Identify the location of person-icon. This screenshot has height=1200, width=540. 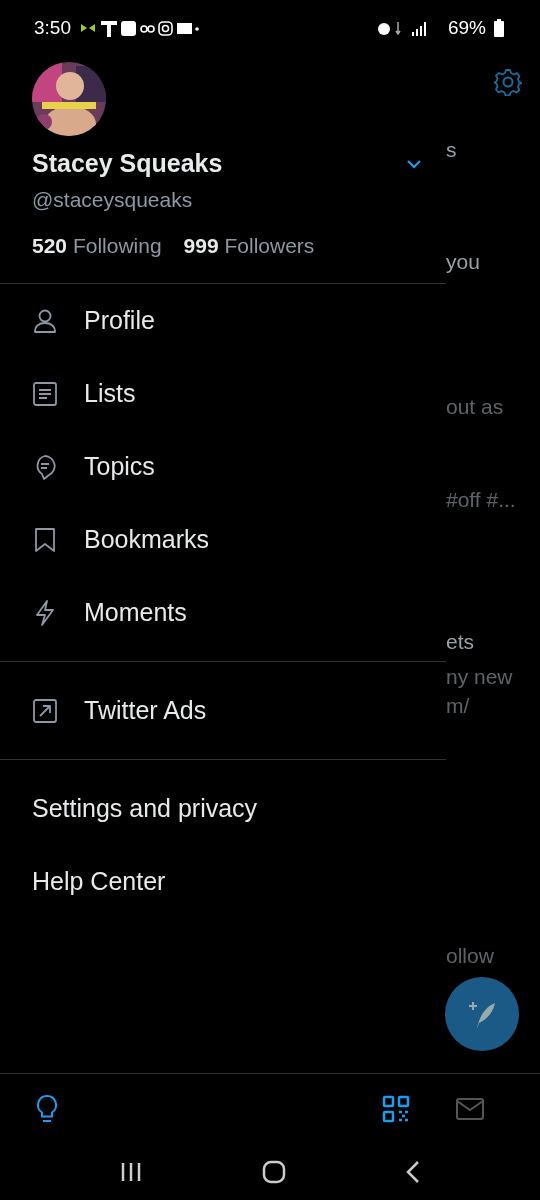
(45, 320).